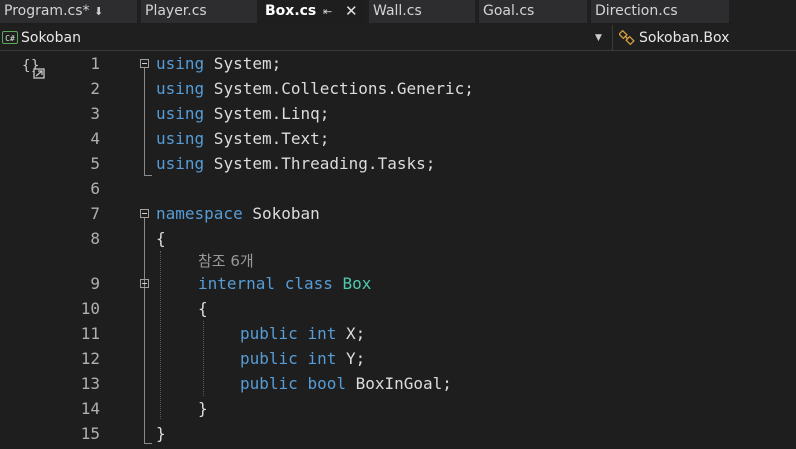 Image resolution: width=796 pixels, height=449 pixels. Describe the element at coordinates (315, 88) in the screenshot. I see `code-line-2: using System.Collections.Generic;` at that location.